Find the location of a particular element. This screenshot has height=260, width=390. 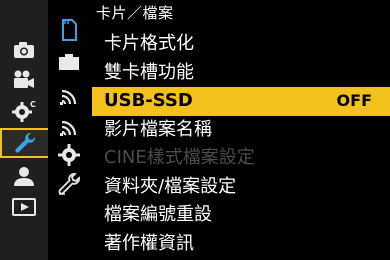

menu-item-folder-file-settings: 資料夾/檔案設定 is located at coordinates (241, 187).